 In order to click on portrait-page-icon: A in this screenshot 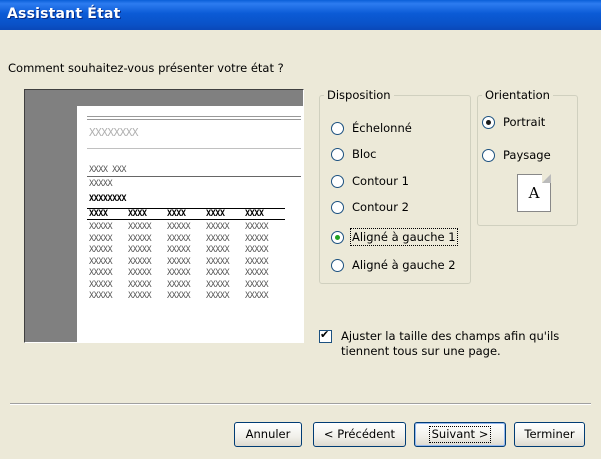, I will do `click(534, 193)`.